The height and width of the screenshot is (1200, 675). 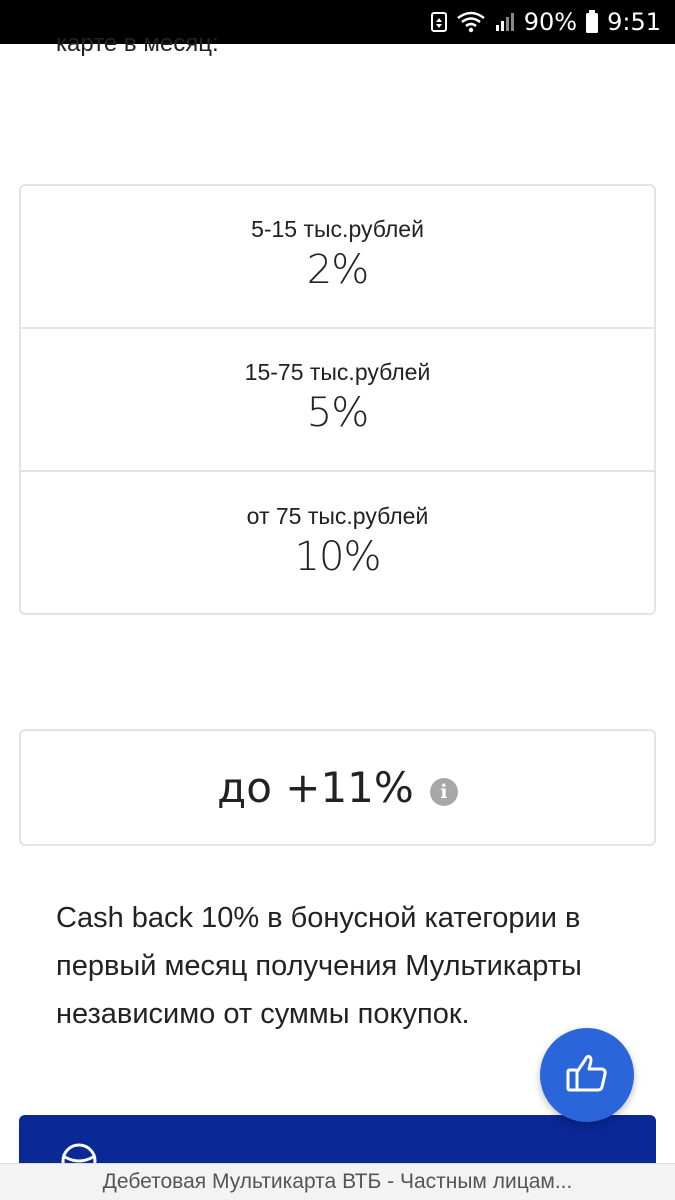 I want to click on max-cashback-box: до +11% i, so click(x=337, y=787).